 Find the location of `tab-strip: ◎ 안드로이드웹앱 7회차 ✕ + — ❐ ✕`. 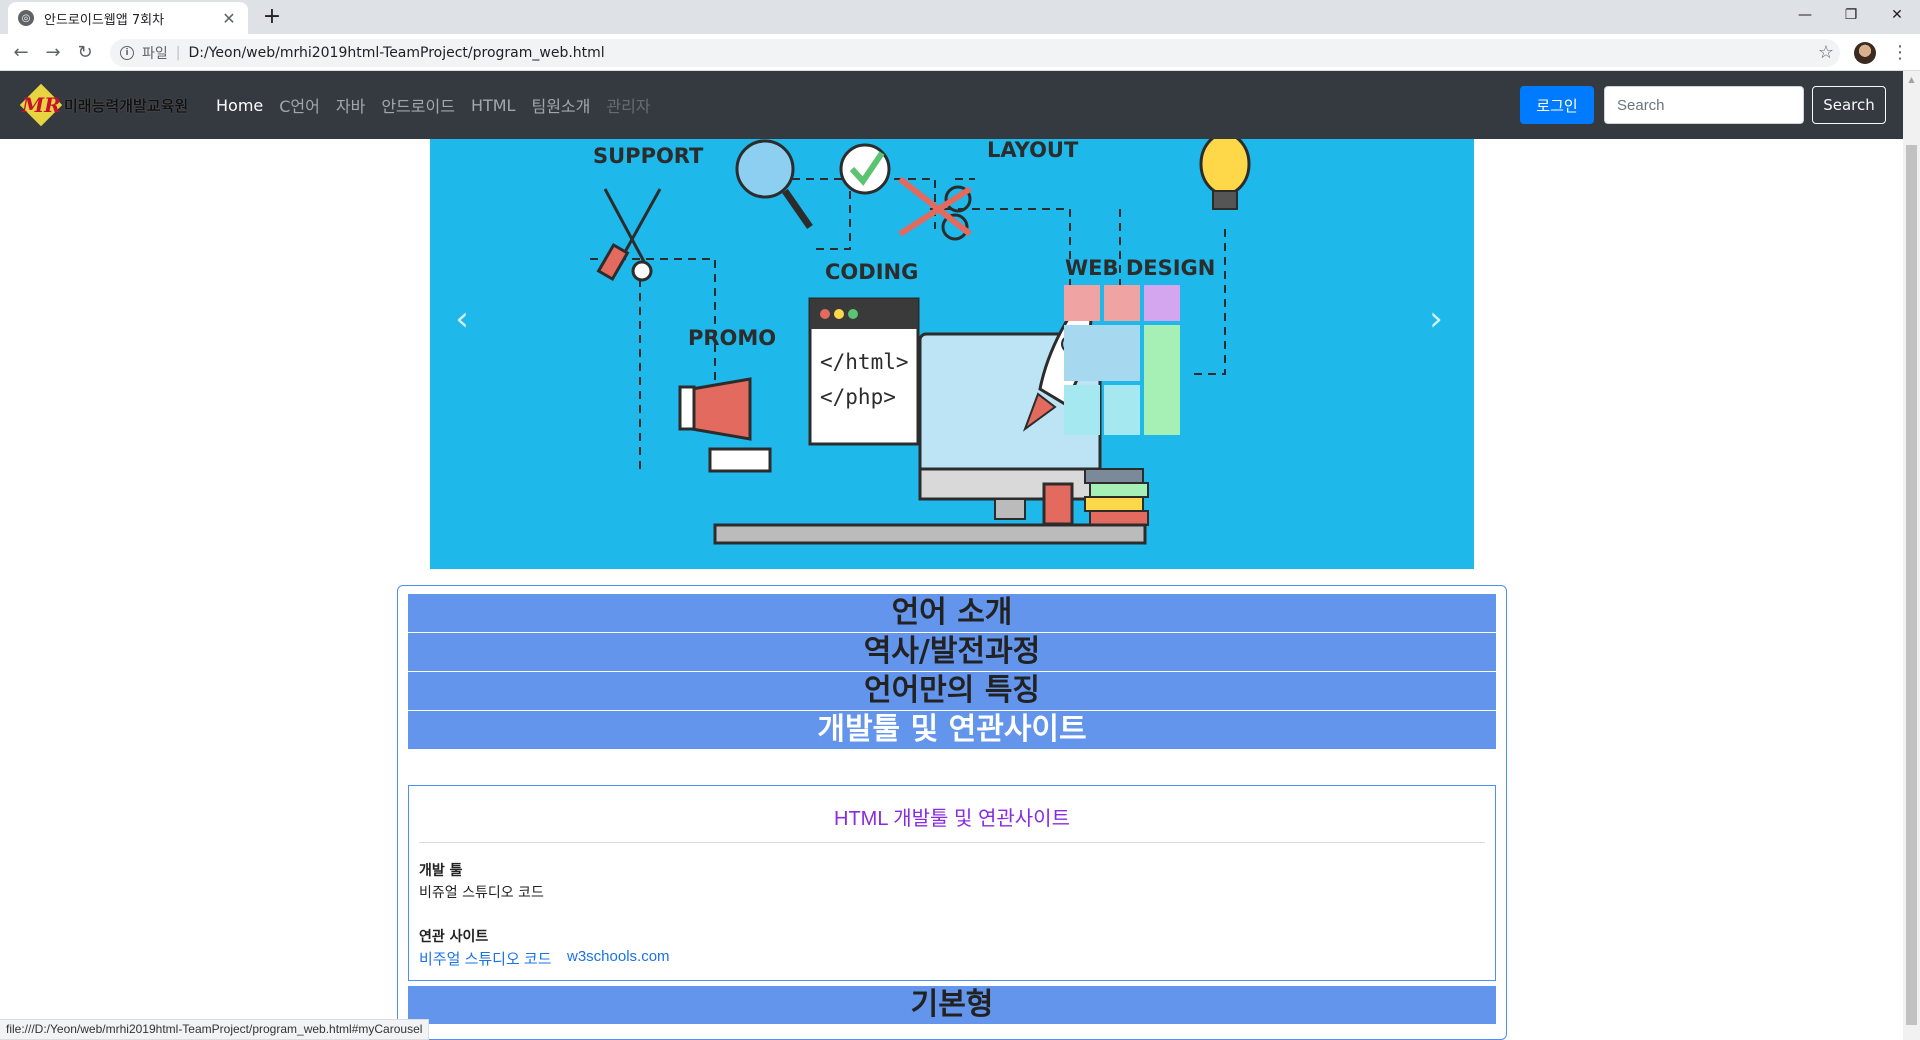

tab-strip: ◎ 안드로이드웹앱 7회차 ✕ + — ❐ ✕ is located at coordinates (960, 17).